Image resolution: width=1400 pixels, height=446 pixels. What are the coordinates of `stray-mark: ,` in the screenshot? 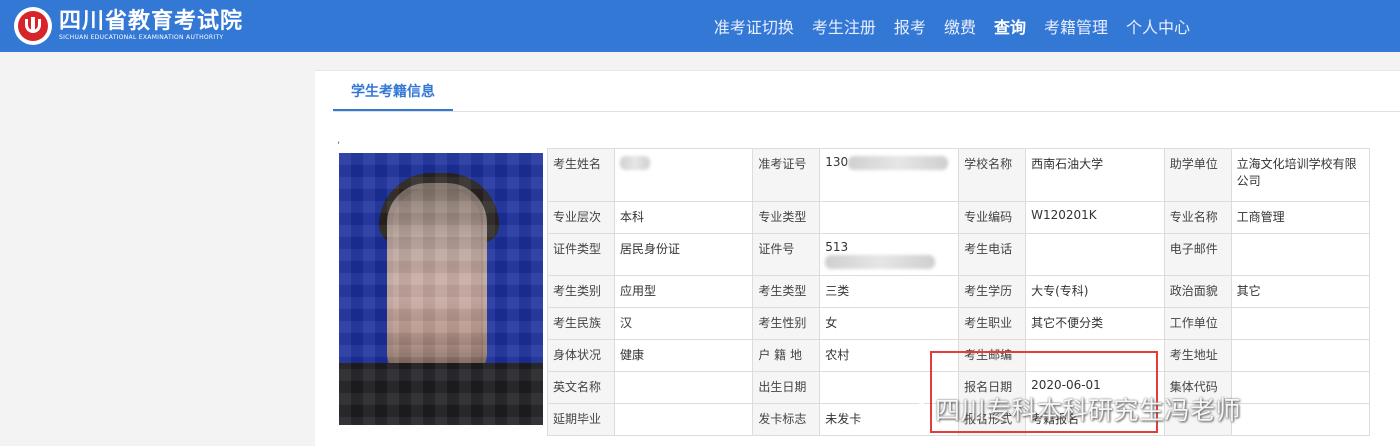 It's located at (339, 140).